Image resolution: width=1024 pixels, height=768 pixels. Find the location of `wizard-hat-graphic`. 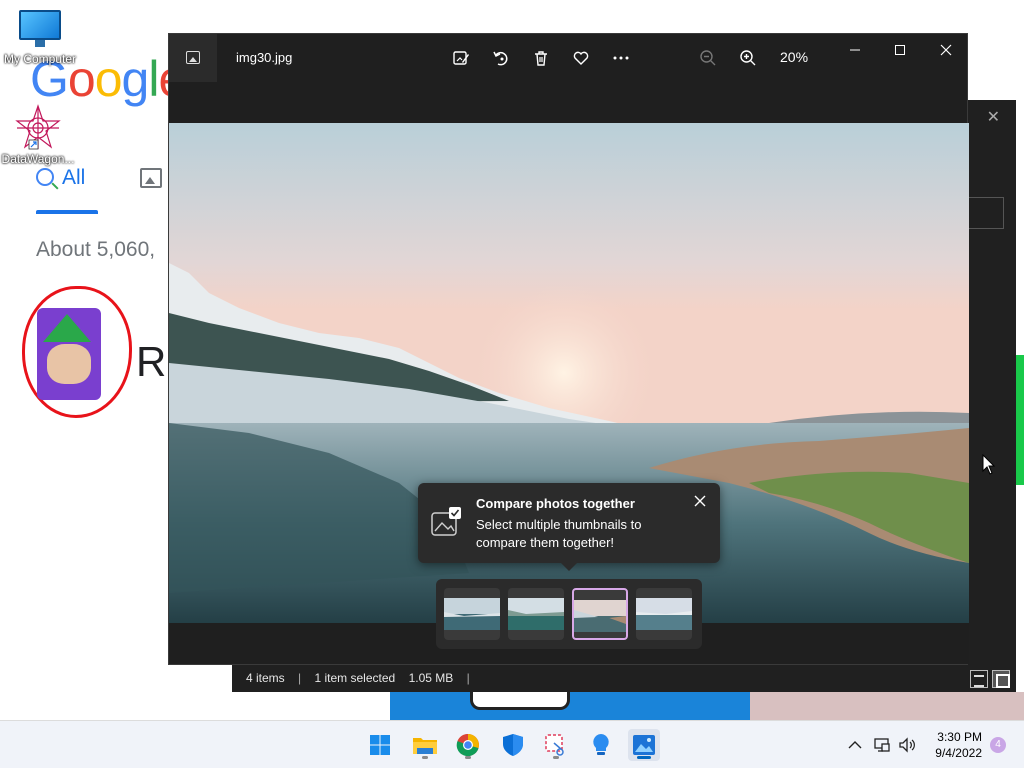

wizard-hat-graphic is located at coordinates (67, 328).